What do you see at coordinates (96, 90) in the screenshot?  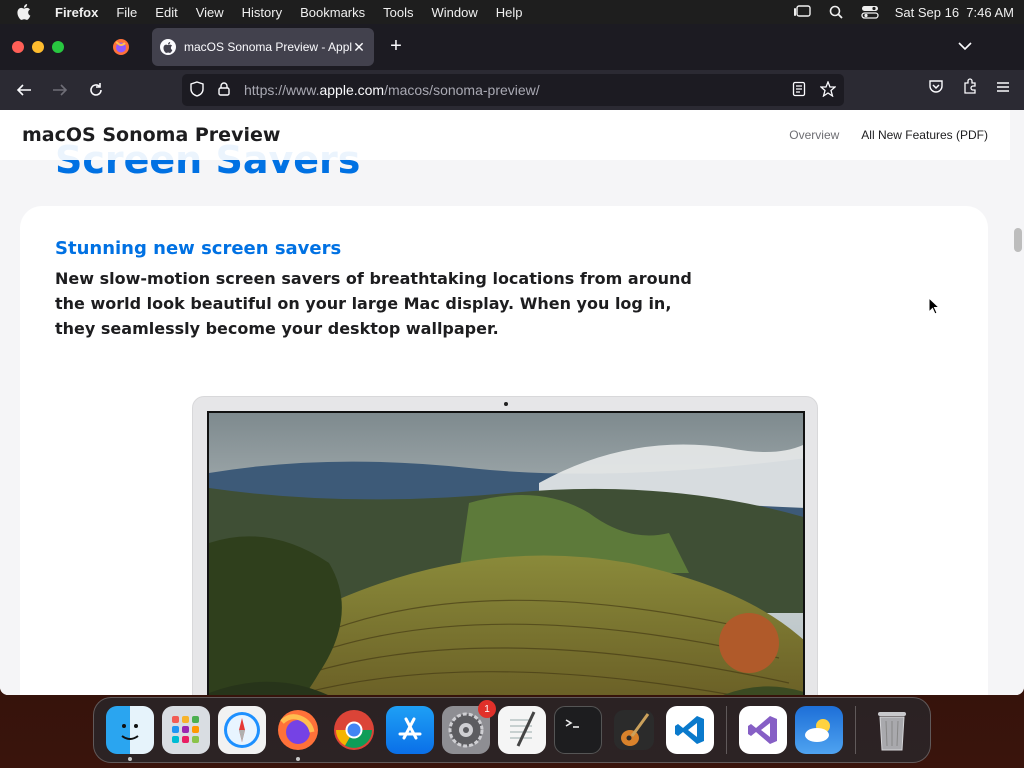 I see `reload-icon` at bounding box center [96, 90].